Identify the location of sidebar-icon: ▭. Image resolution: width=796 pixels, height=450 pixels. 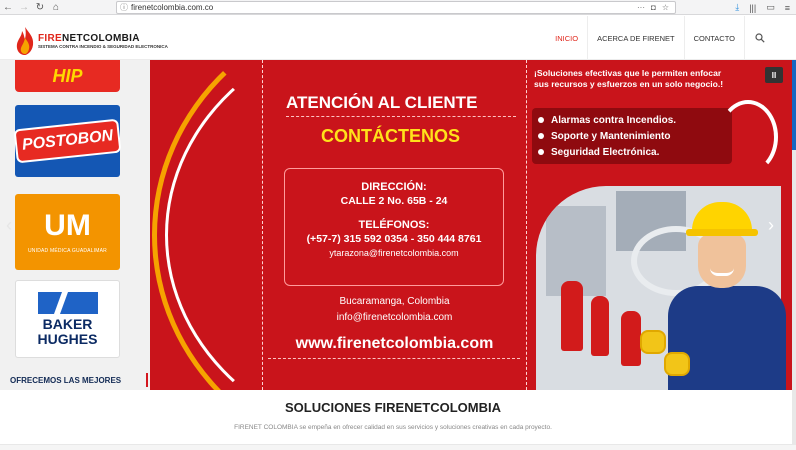
(770, 7).